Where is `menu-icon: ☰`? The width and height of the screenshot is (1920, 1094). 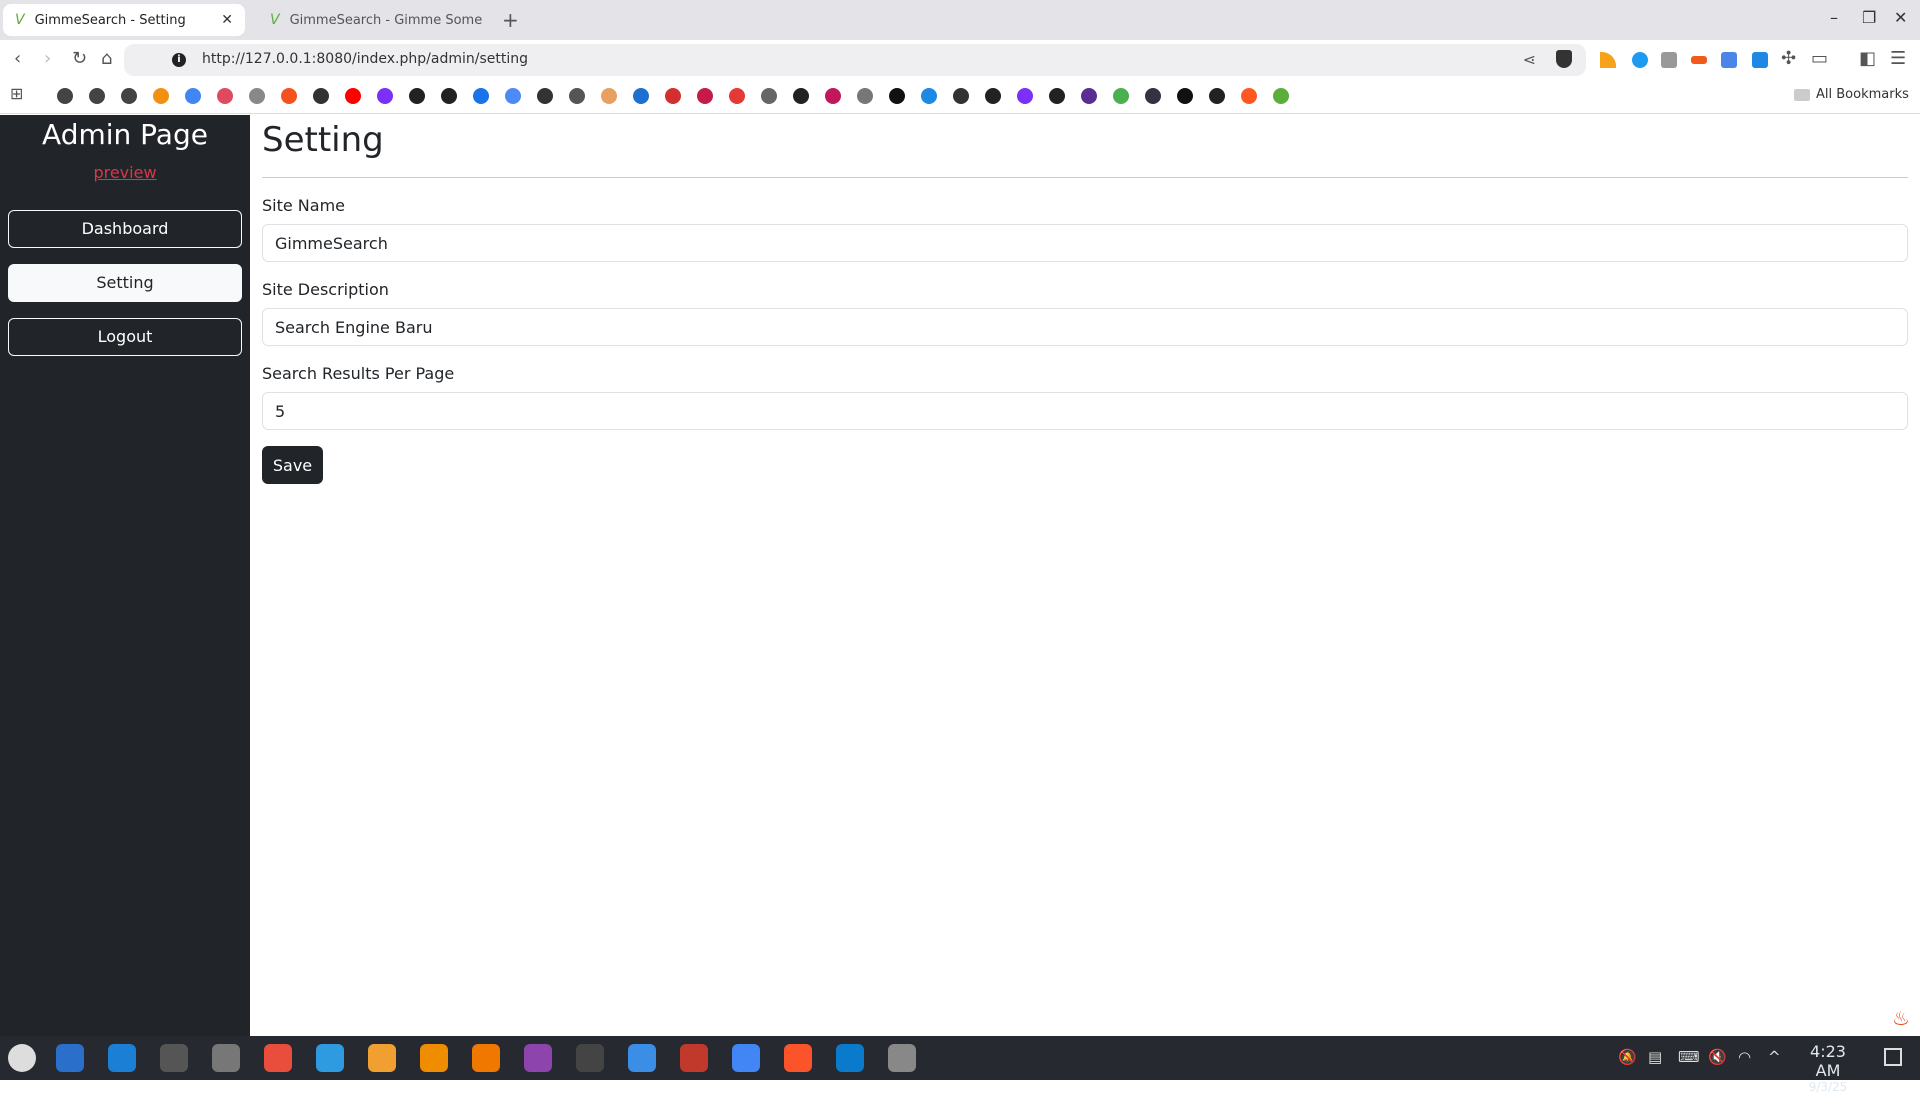
menu-icon: ☰ is located at coordinates (1898, 58).